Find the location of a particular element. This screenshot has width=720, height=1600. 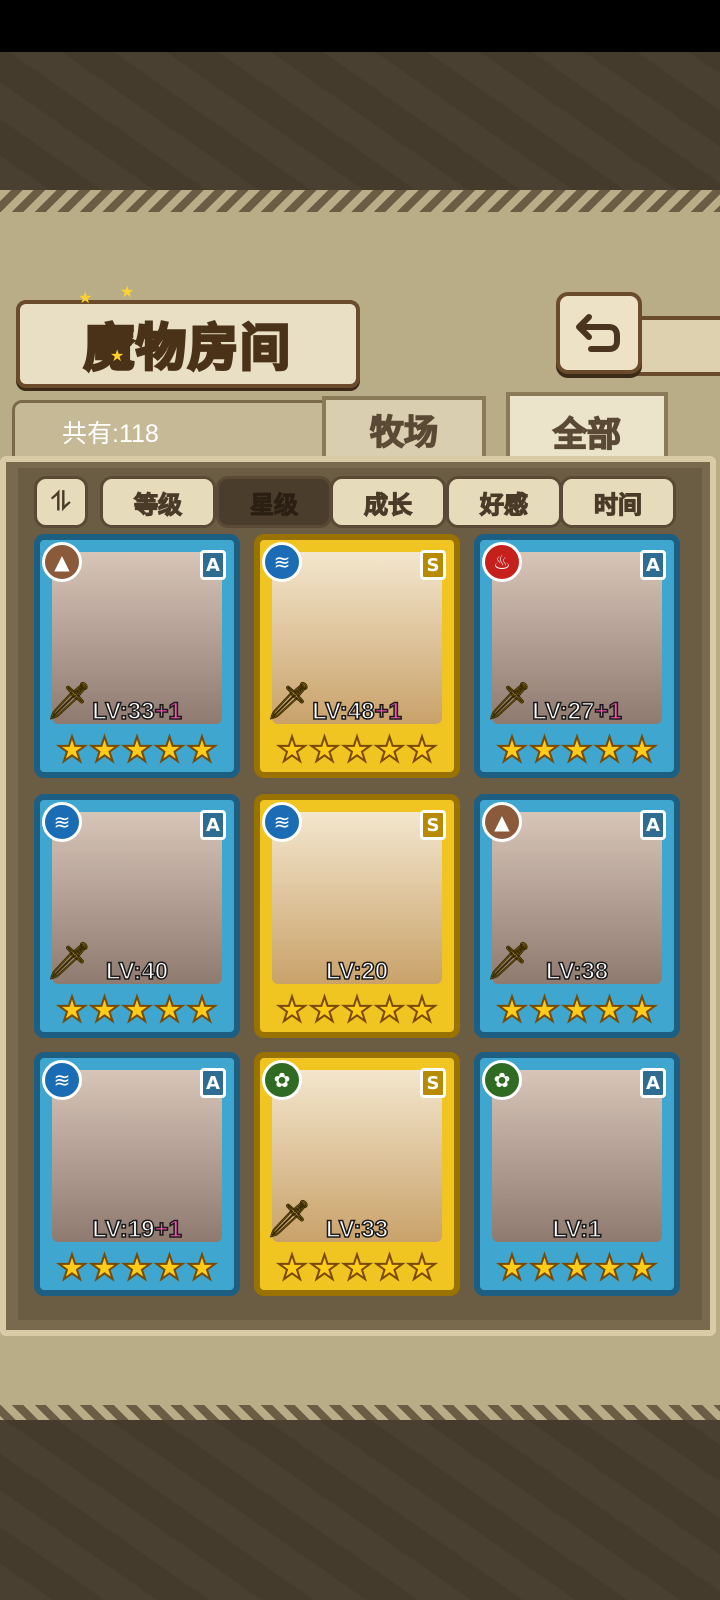

monster-level: LV:40 is located at coordinates (137, 971).